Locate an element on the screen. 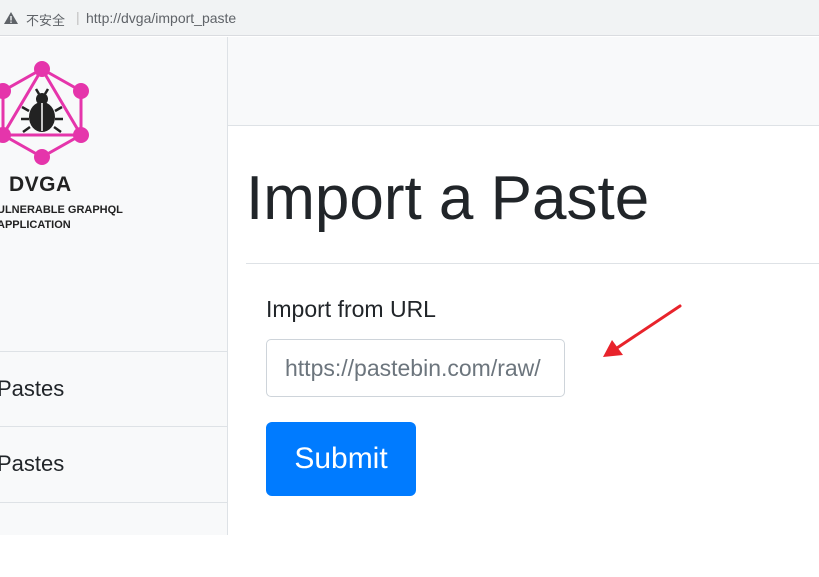 The height and width of the screenshot is (577, 819). sidebar-item-pastes-2: Pastes is located at coordinates (113, 463).